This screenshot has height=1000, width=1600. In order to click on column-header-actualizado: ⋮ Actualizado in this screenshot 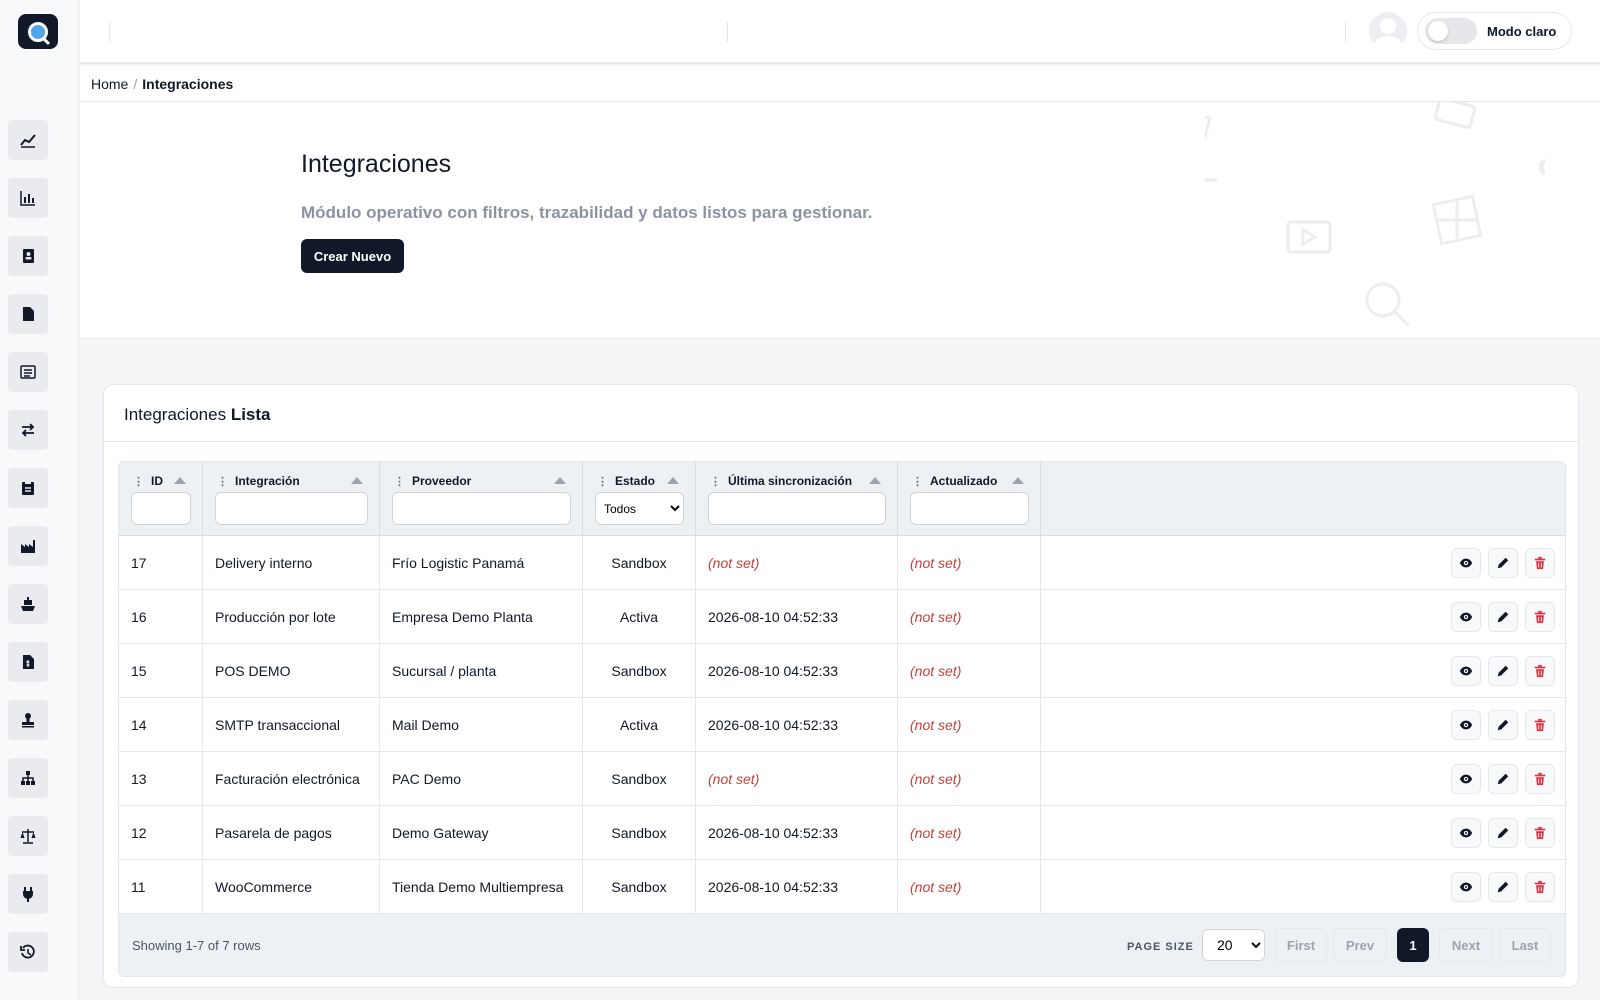, I will do `click(969, 499)`.